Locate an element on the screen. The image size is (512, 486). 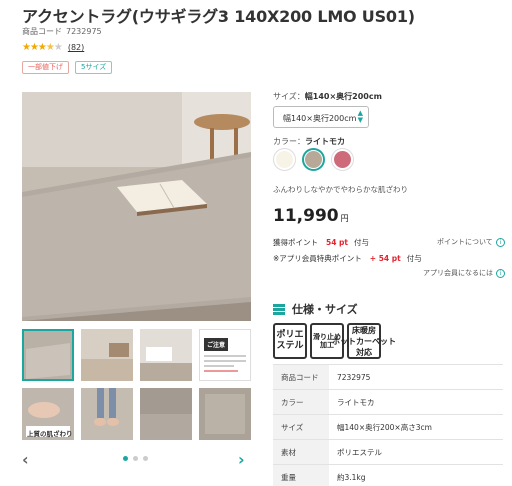
notice-title: ご注意 is located at coordinates (216, 344).